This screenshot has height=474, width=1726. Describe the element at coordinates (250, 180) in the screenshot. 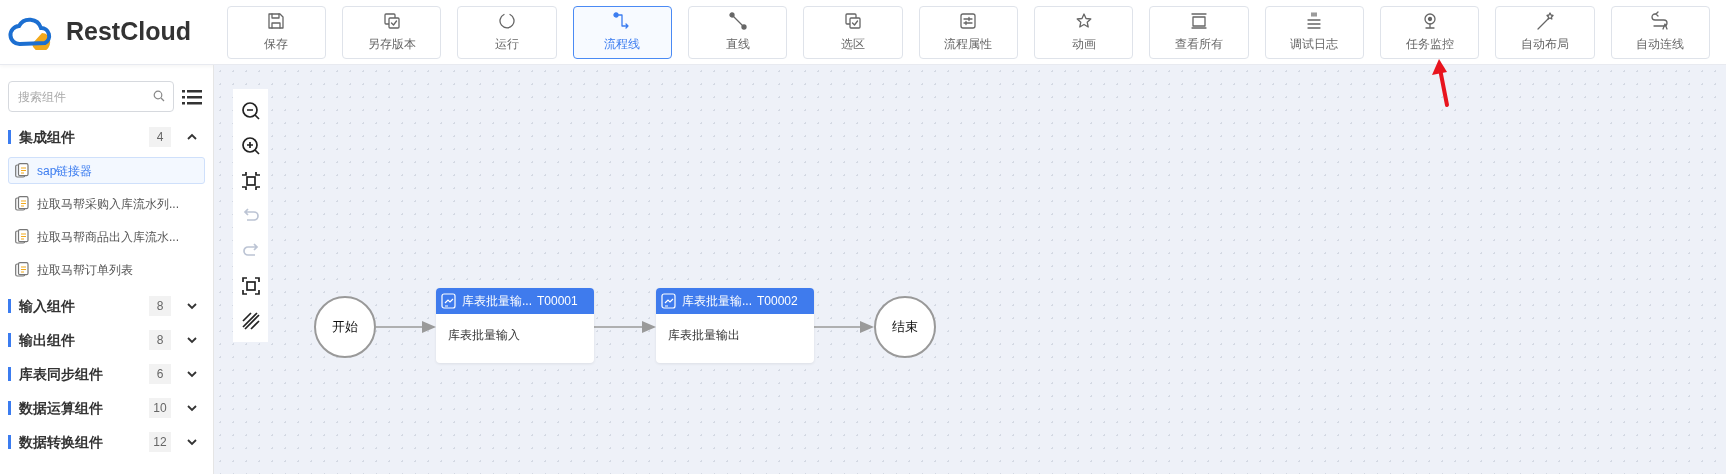

I see `fit-icon` at that location.